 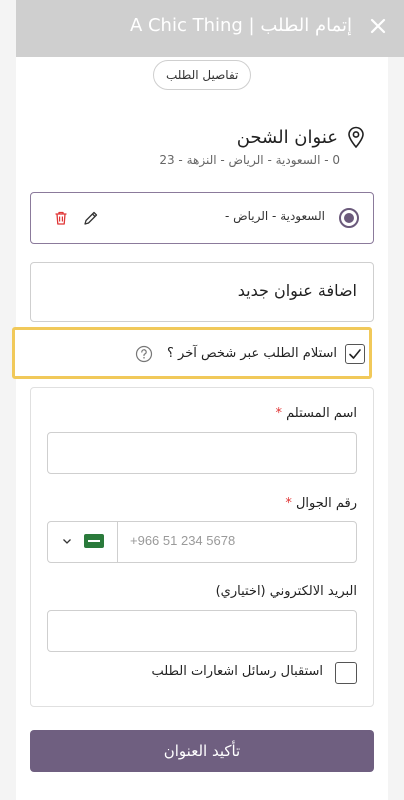 I want to click on saved-address-card: السعودية - الرياض -, so click(x=202, y=218).